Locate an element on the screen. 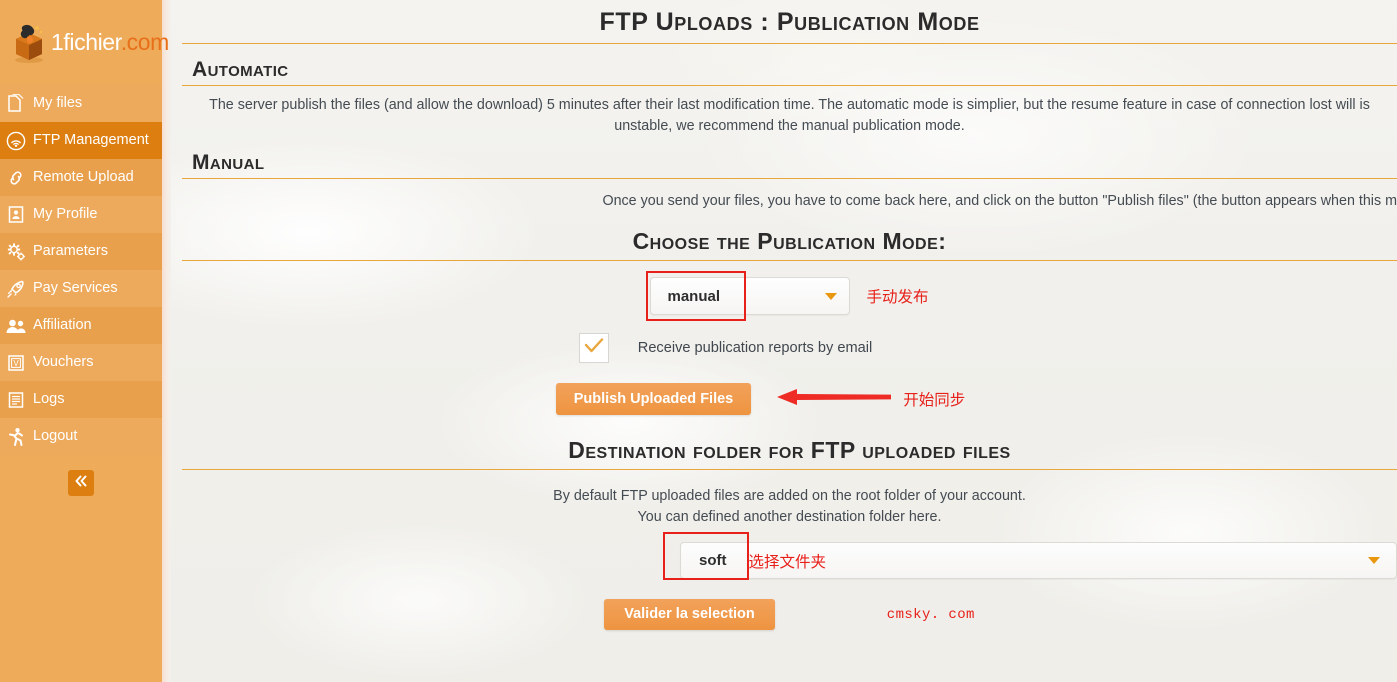  profile-card-icon is located at coordinates (16, 215).